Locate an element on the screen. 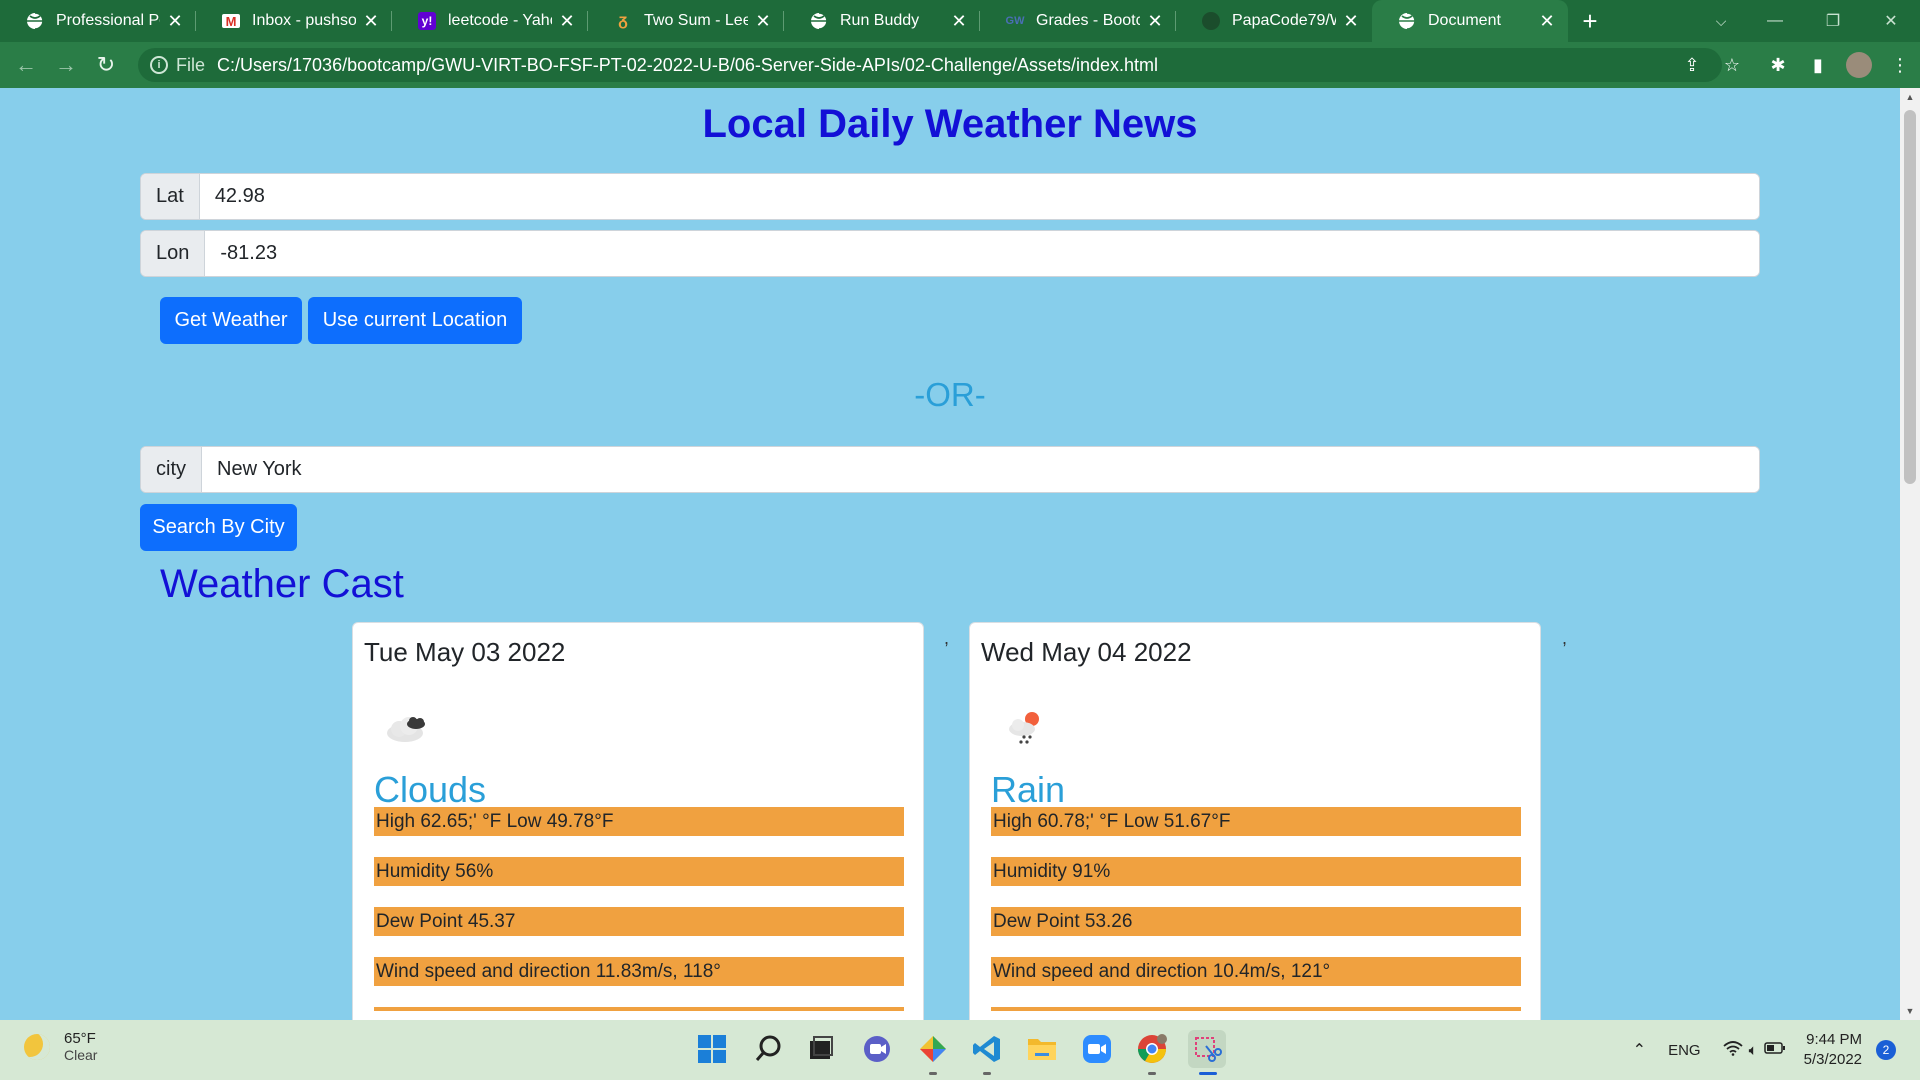 This screenshot has height=1080, width=1920. language-indicator: ENG is located at coordinates (1684, 1050).